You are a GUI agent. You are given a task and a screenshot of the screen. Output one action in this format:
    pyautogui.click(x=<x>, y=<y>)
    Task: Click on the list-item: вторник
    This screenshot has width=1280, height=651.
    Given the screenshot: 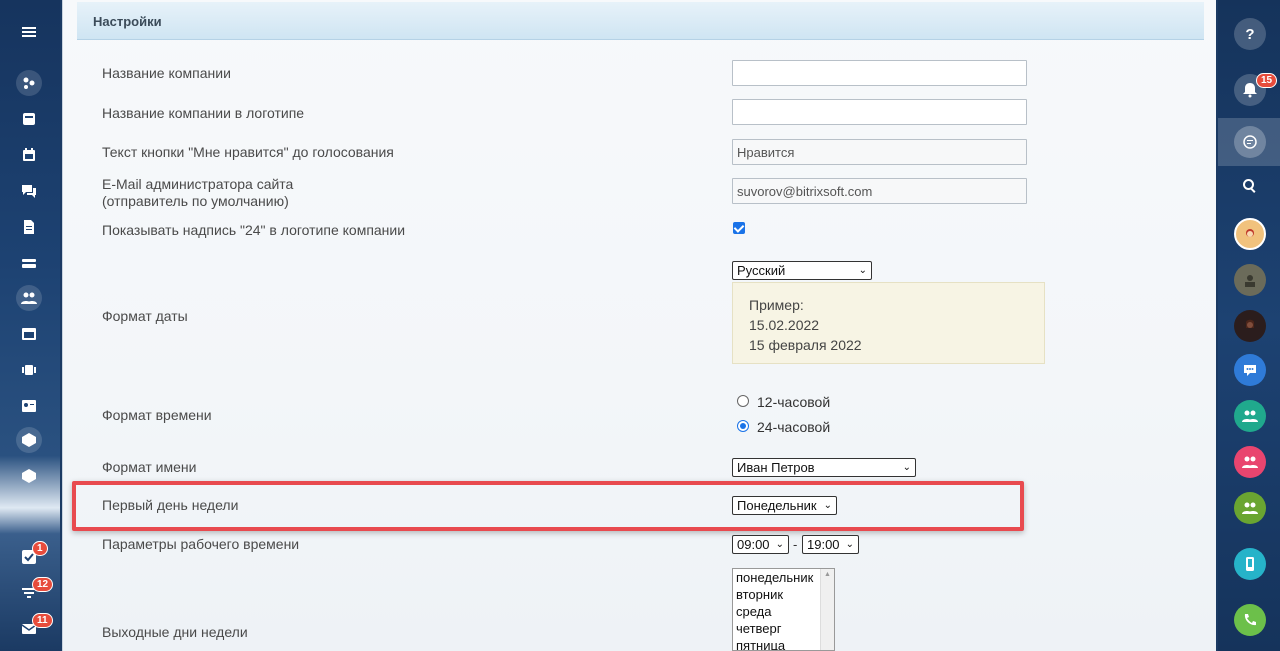 What is the action you would take?
    pyautogui.click(x=783, y=594)
    